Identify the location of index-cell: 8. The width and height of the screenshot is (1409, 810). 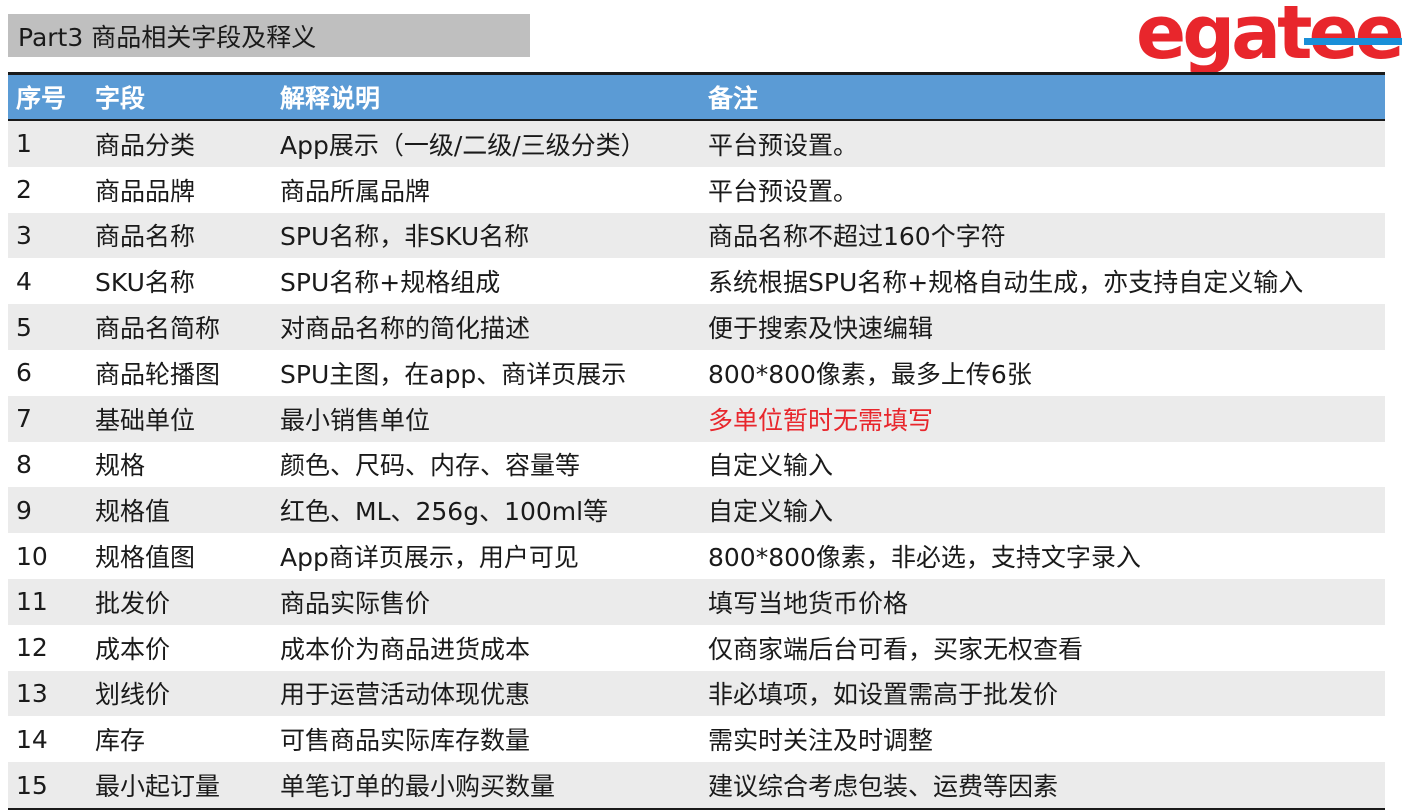
(24, 464).